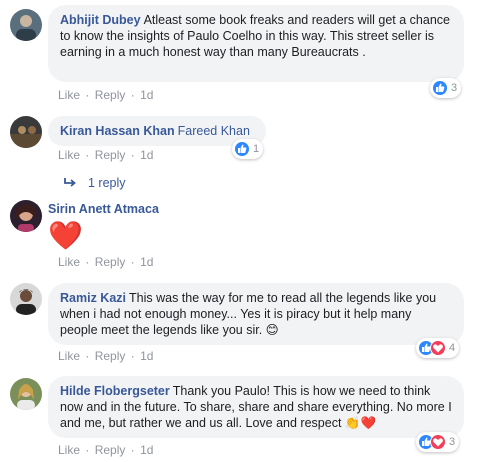 The width and height of the screenshot is (501, 462). I want to click on comment-author: Kiran Hassan Khan, so click(117, 131).